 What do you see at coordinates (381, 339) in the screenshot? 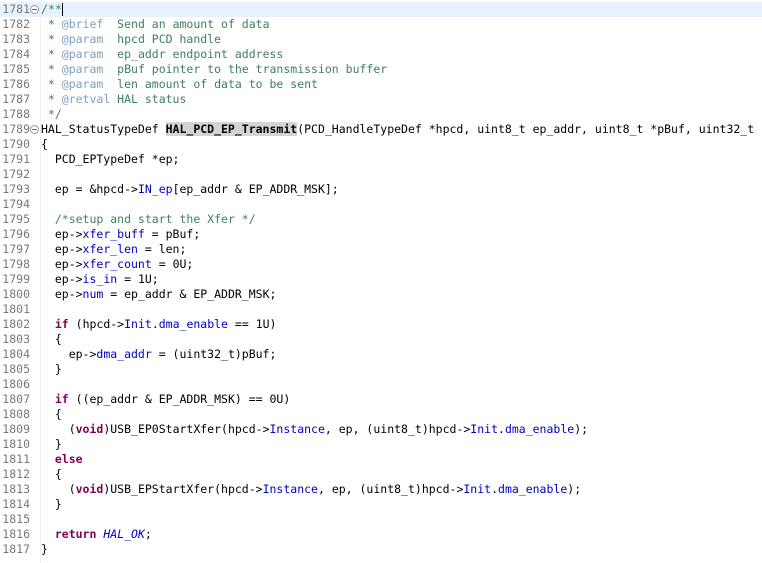
I see `code-line: 1803 {` at bounding box center [381, 339].